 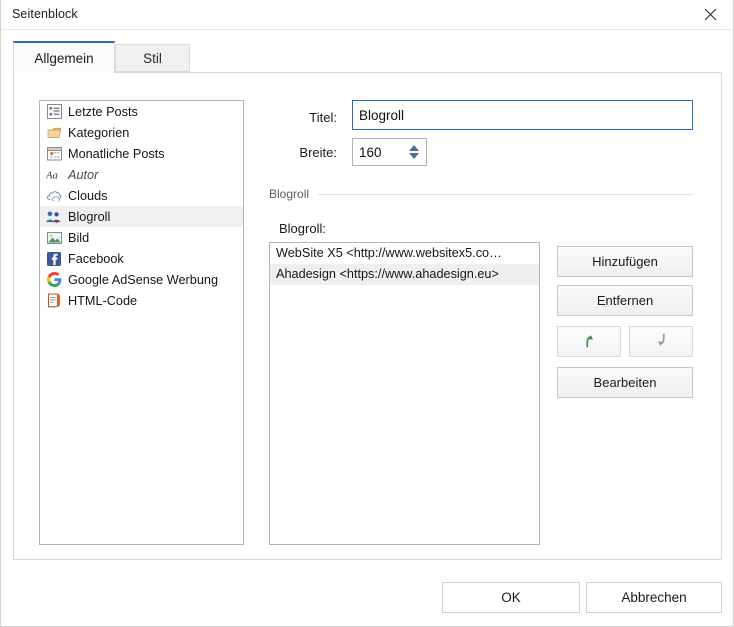 What do you see at coordinates (141, 216) in the screenshot?
I see `list-item-blogroll: Blogroll` at bounding box center [141, 216].